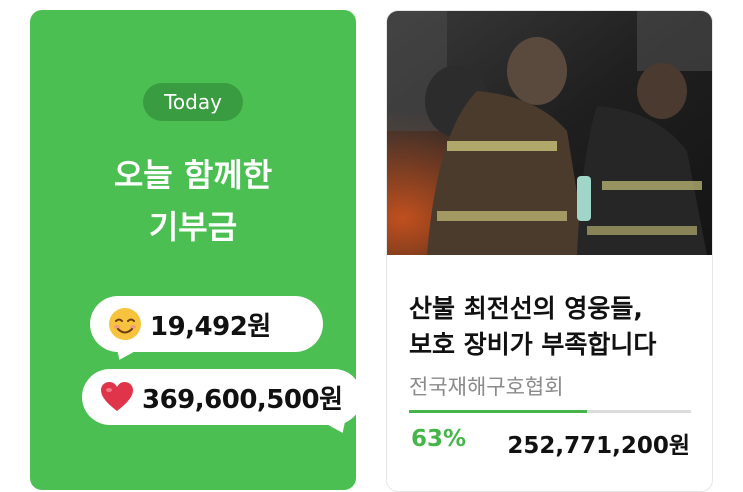  I want to click on today-headline-line1: 오늘 함께한, so click(193, 175).